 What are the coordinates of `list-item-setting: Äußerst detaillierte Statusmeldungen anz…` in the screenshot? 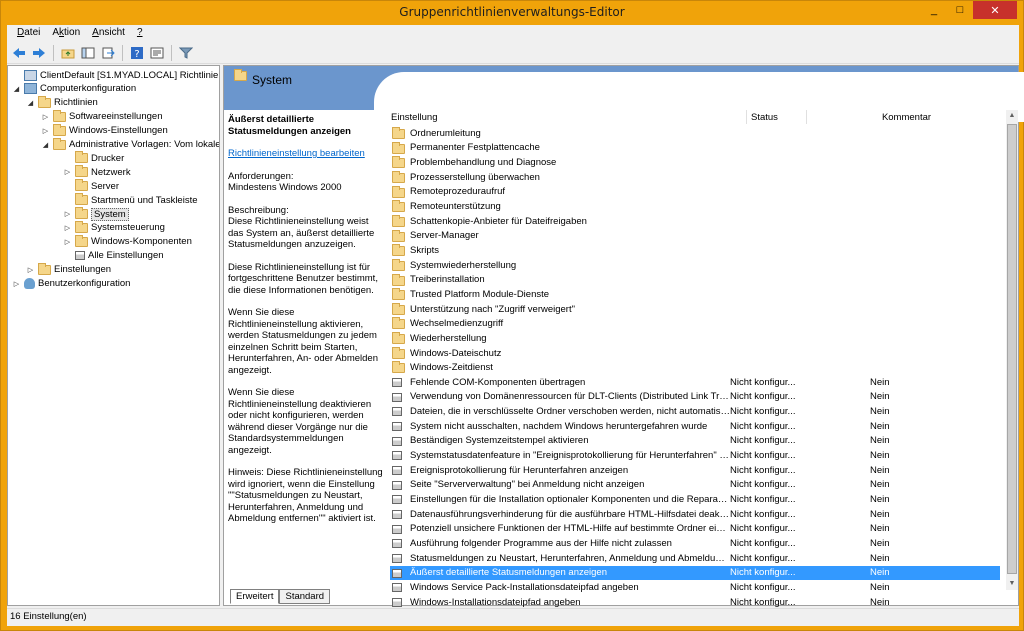 It's located at (695, 573).